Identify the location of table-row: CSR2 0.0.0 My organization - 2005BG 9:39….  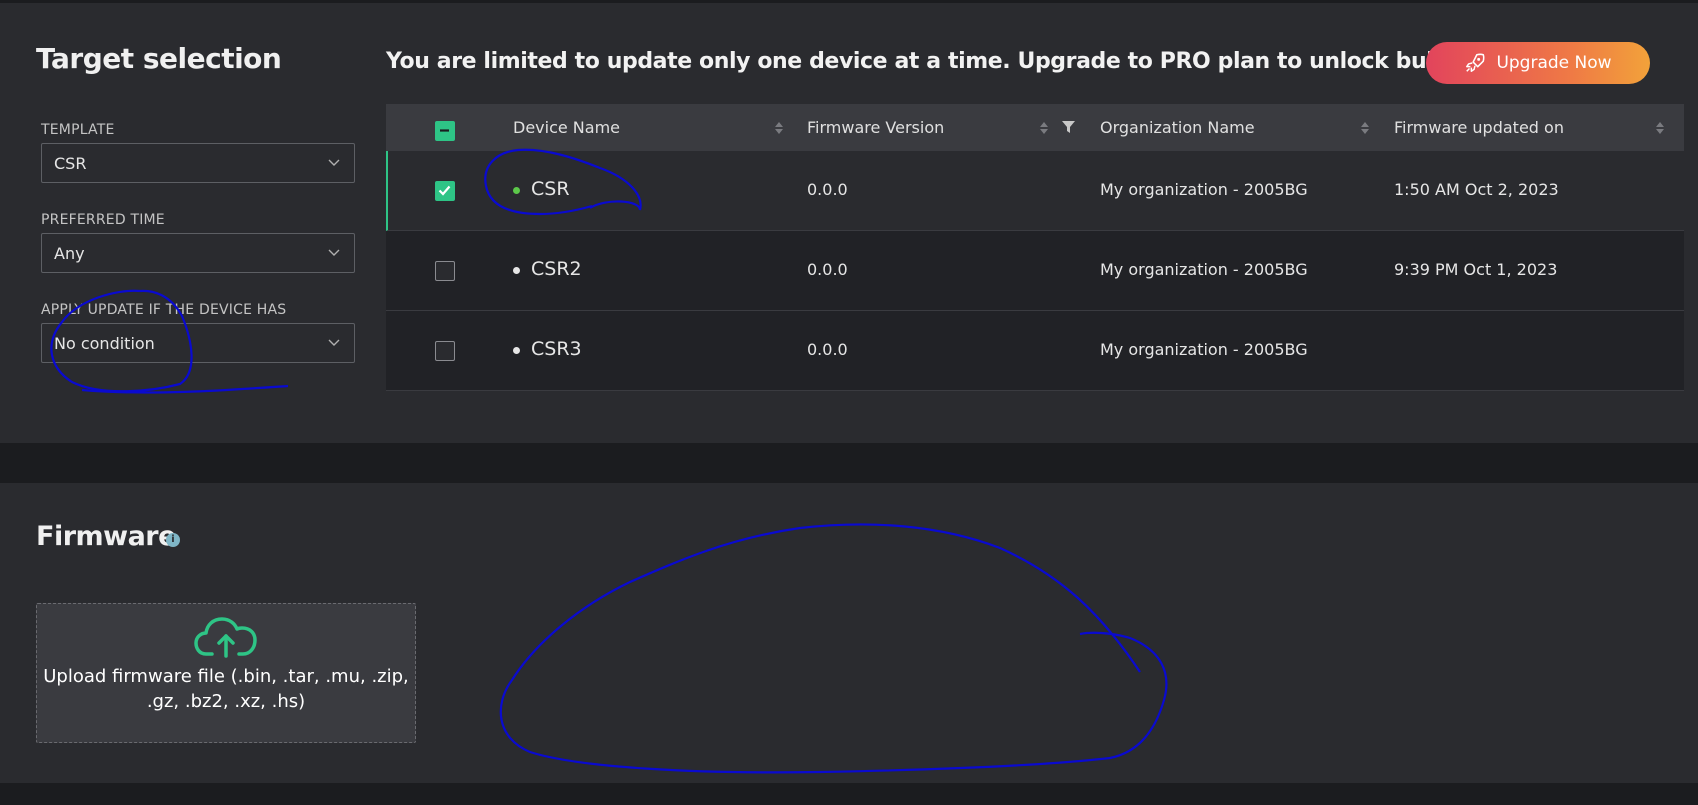
(1035, 271).